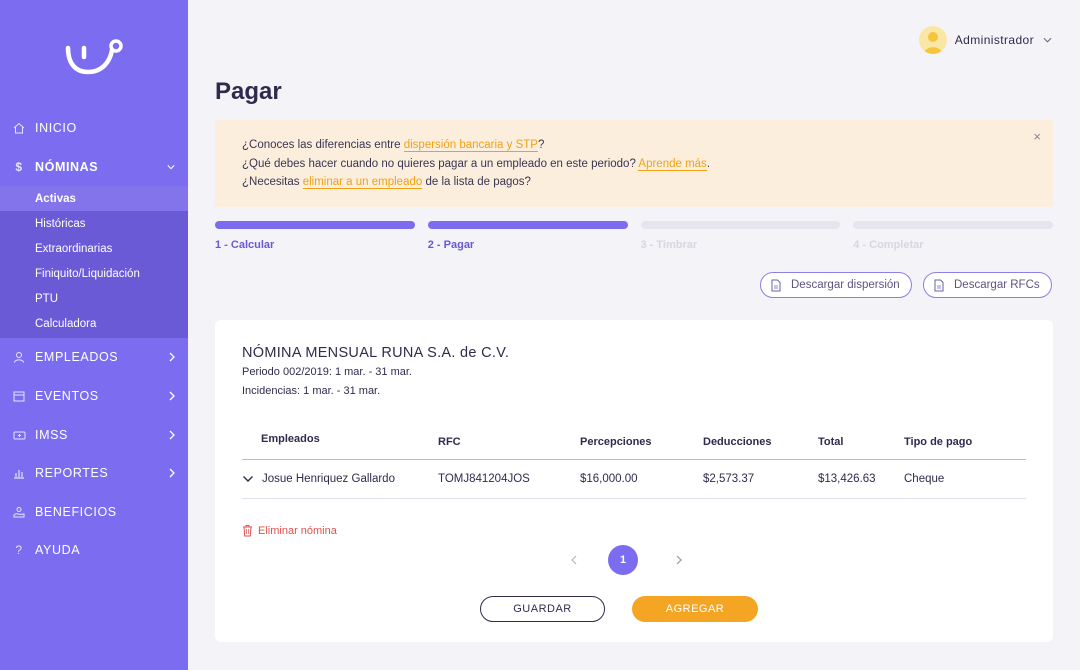 The height and width of the screenshot is (670, 1080). What do you see at coordinates (737, 441) in the screenshot?
I see `col-deducciones: Deducciones` at bounding box center [737, 441].